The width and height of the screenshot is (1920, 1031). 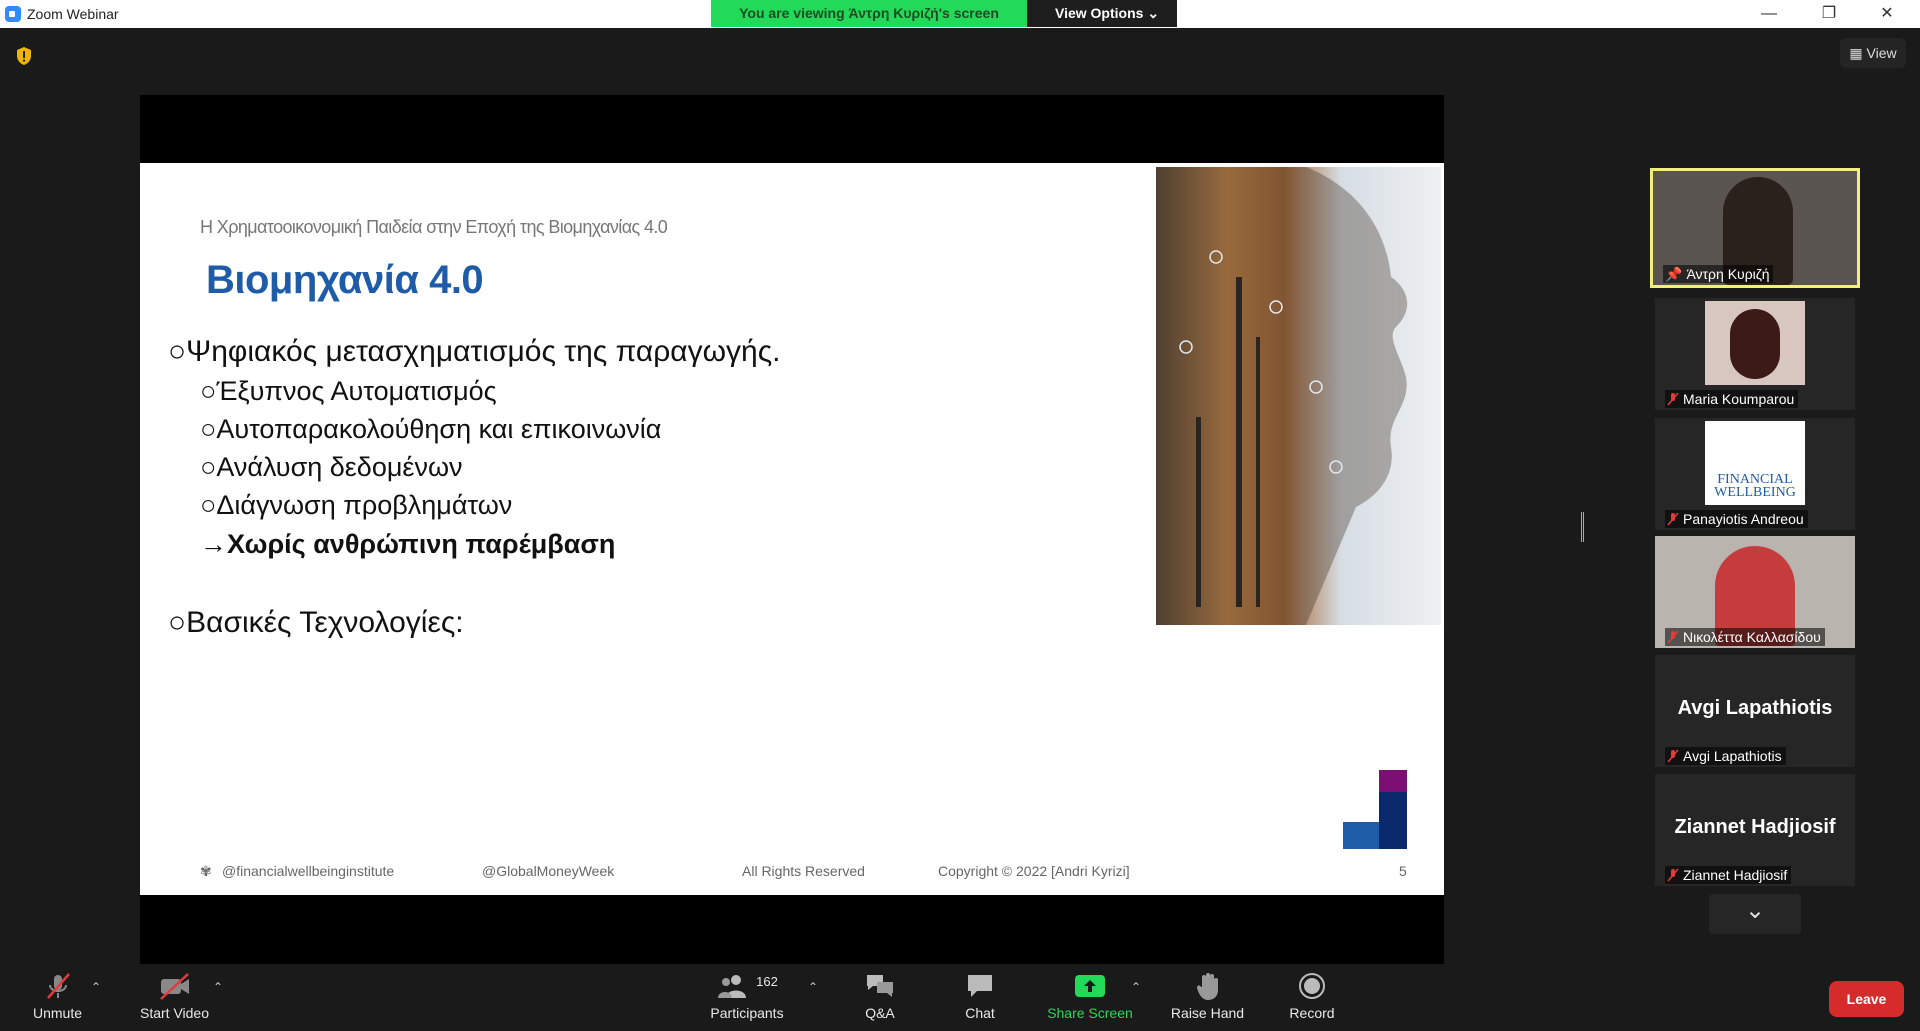 I want to click on footer-rights: All Rights Reserved, so click(x=803, y=871).